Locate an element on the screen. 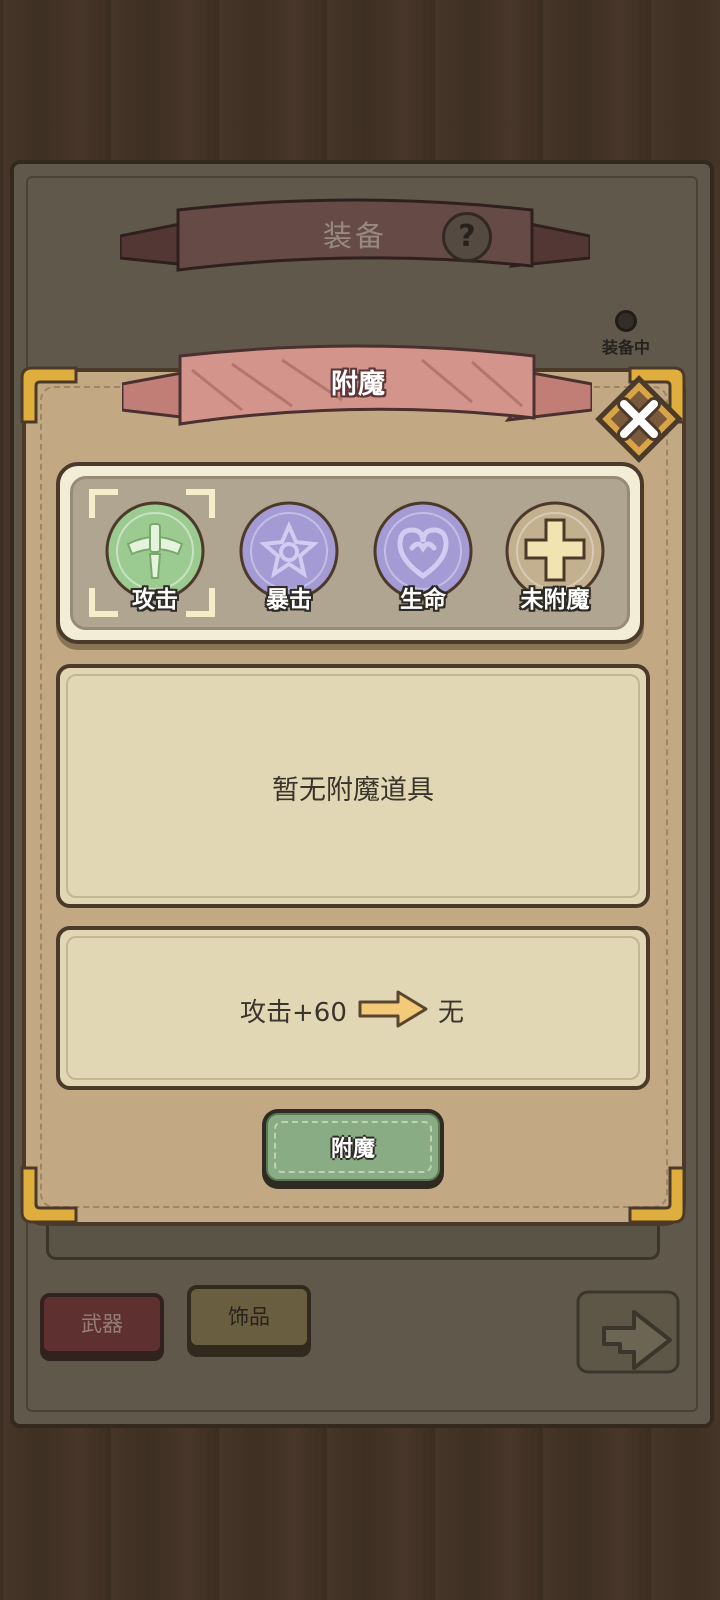 This screenshot has width=720, height=1600. right-arrow-icon is located at coordinates (393, 1009).